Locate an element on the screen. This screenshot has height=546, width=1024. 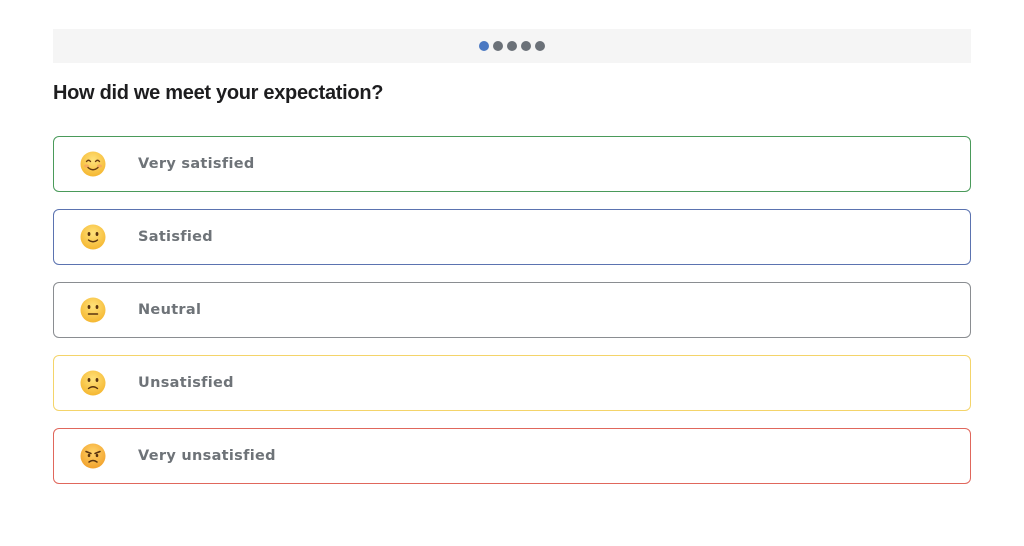
slightly-smiling-face-icon is located at coordinates (93, 237).